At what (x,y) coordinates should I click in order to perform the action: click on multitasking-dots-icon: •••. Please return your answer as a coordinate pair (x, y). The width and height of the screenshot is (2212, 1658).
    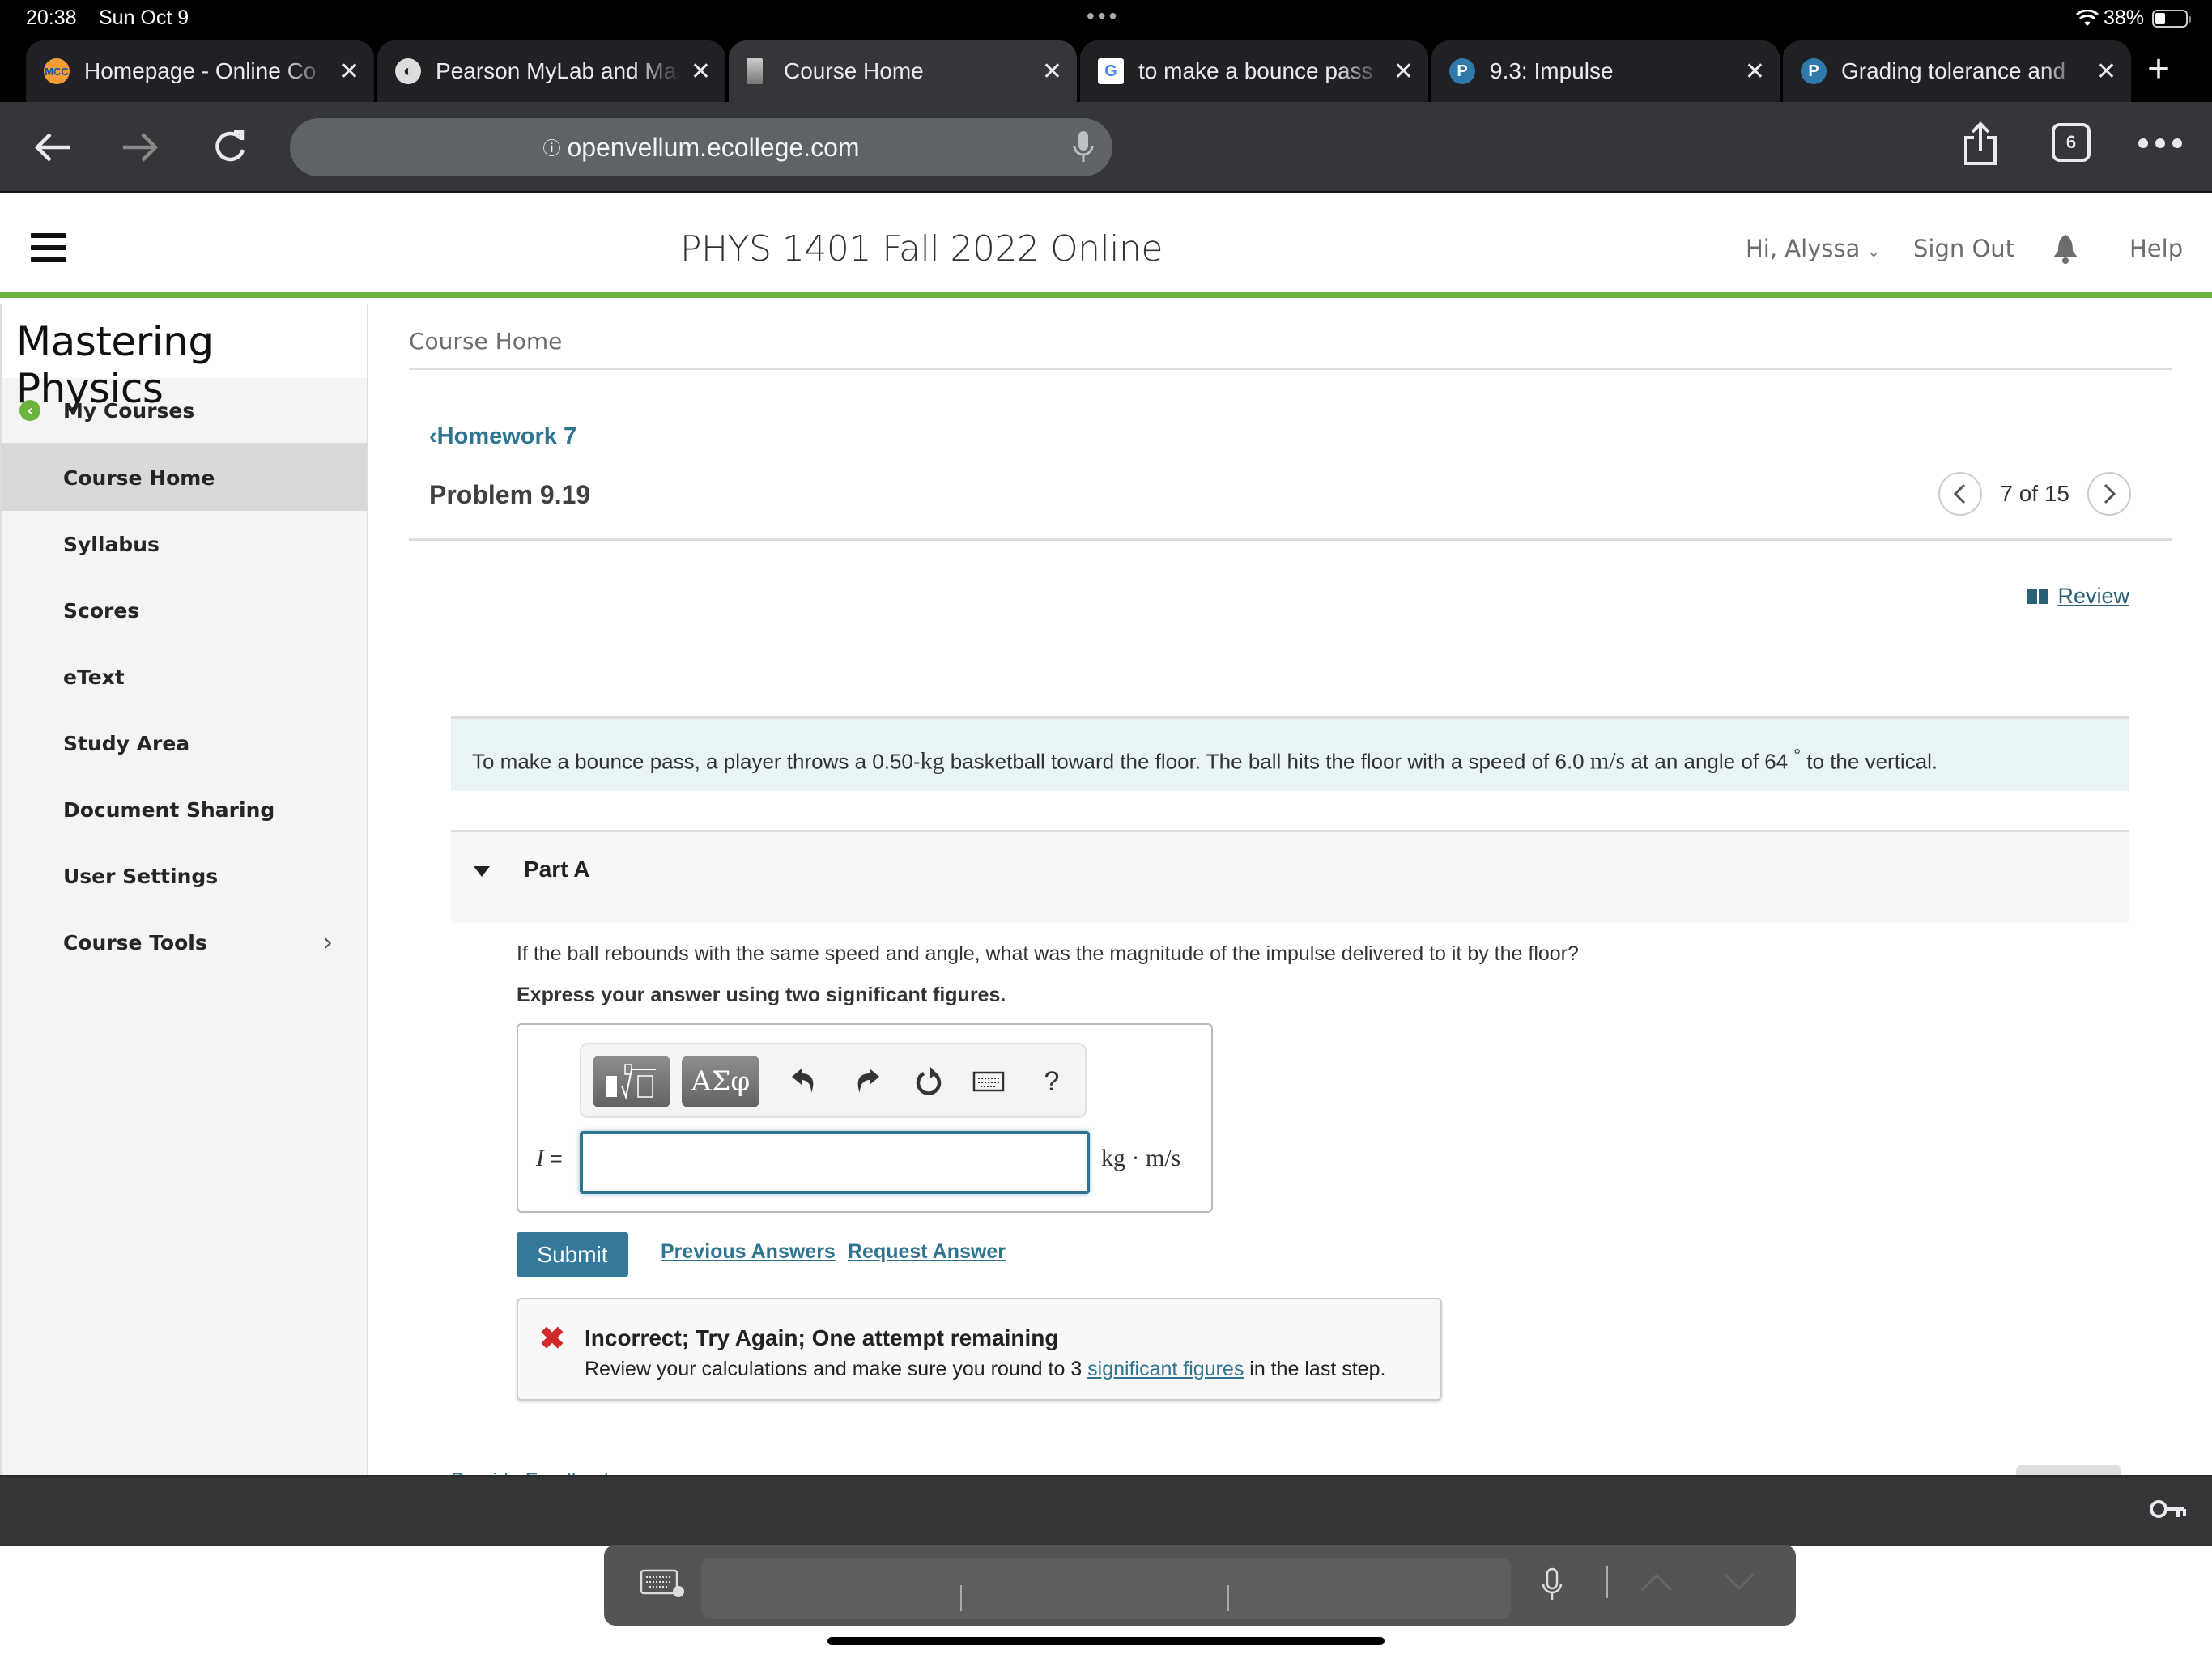
    Looking at the image, I should click on (1104, 16).